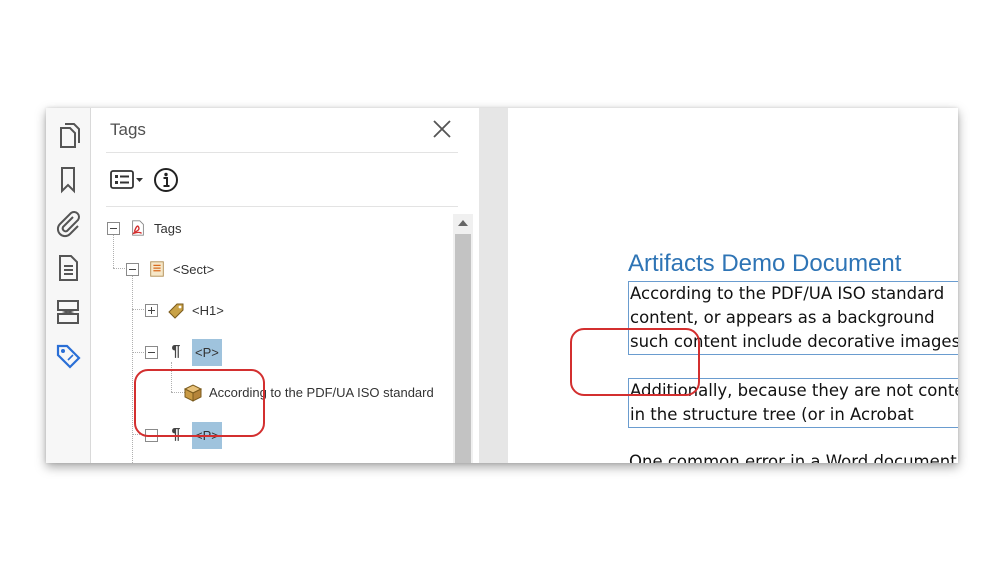 The image size is (1000, 570). I want to click on panel-title: Tags, so click(128, 129).